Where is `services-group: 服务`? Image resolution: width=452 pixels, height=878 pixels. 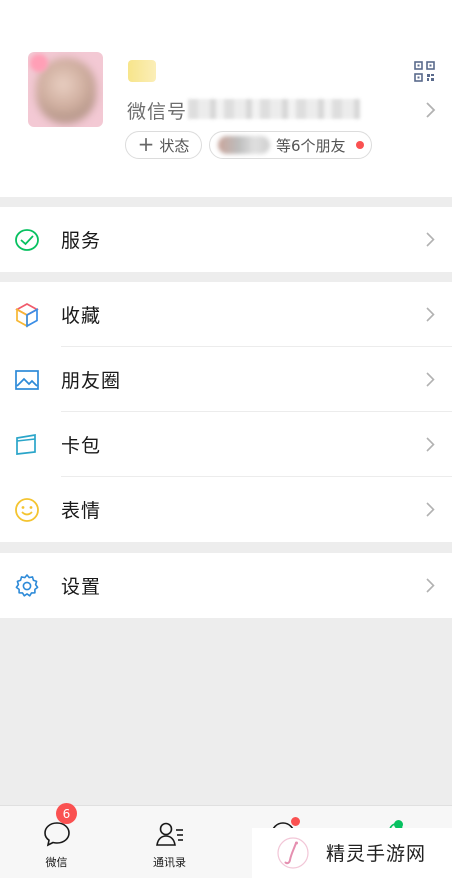
services-group: 服务 is located at coordinates (226, 239).